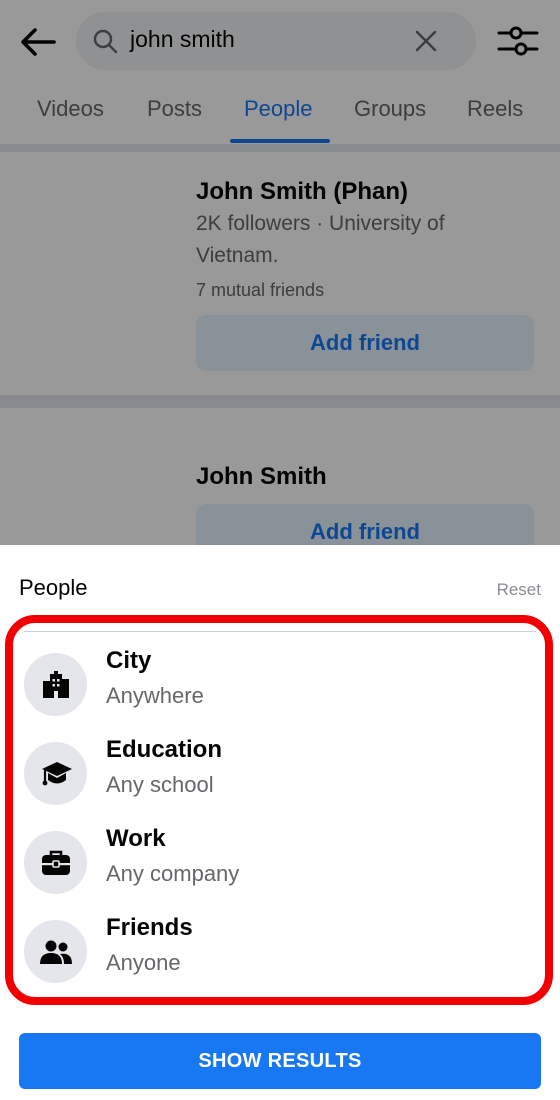 The width and height of the screenshot is (560, 1100). What do you see at coordinates (173, 873) in the screenshot?
I see `filter-option-value: Any company` at bounding box center [173, 873].